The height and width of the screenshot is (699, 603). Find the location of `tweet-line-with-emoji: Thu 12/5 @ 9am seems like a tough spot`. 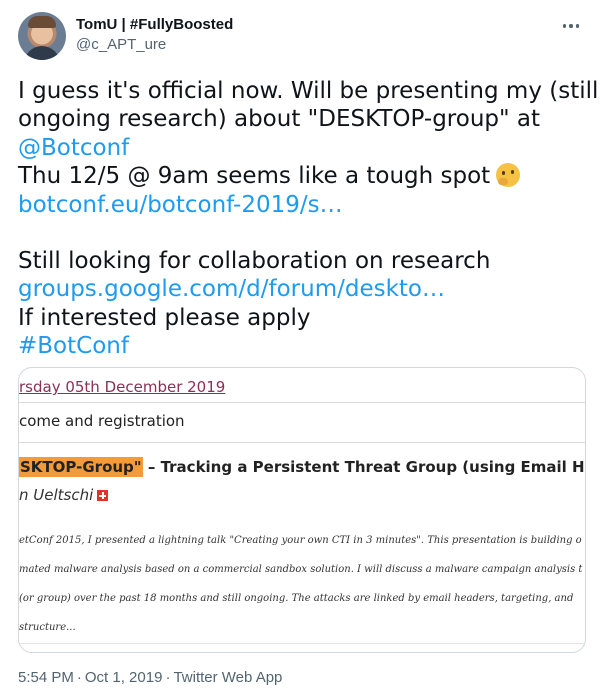

tweet-line-with-emoji: Thu 12/5 @ 9am seems like a tough spot is located at coordinates (300, 176).